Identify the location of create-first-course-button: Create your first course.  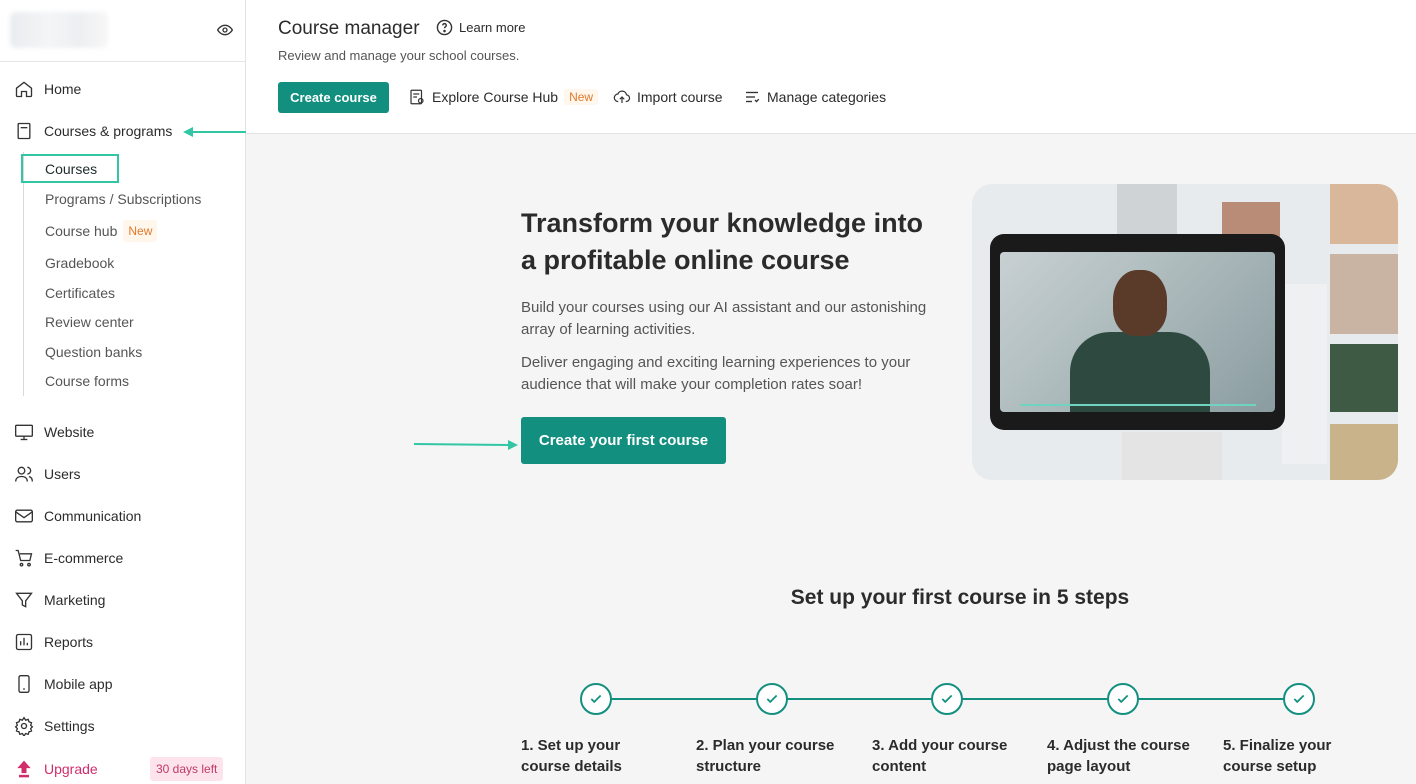
(623, 440).